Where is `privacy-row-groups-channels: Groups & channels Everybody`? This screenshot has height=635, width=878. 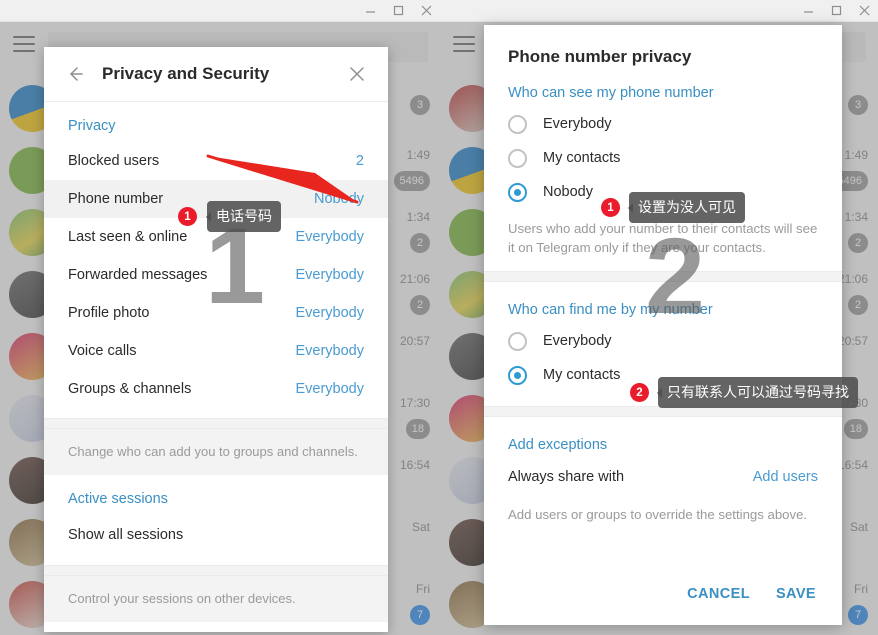
privacy-row-groups-channels: Groups & channels Everybody is located at coordinates (216, 389).